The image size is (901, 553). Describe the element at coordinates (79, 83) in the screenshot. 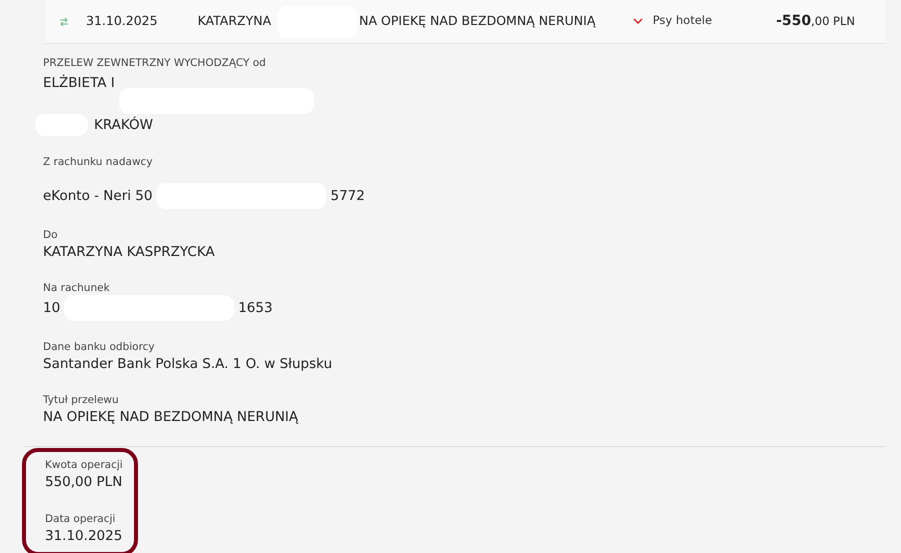

I see `field-value: ELŻBIETA I` at that location.